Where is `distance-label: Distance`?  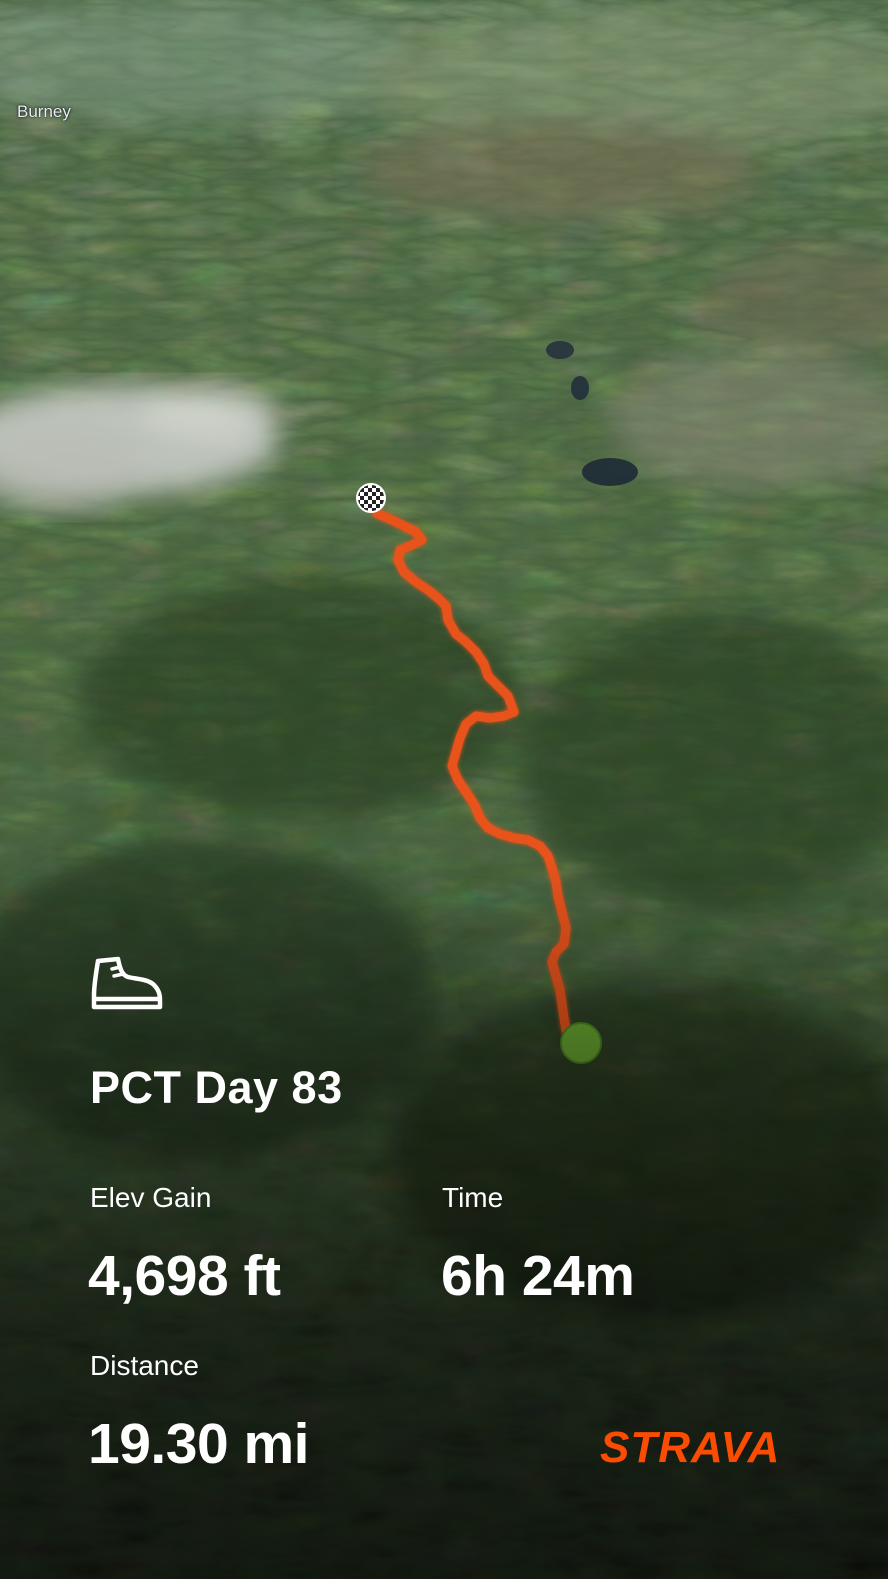 distance-label: Distance is located at coordinates (144, 1365).